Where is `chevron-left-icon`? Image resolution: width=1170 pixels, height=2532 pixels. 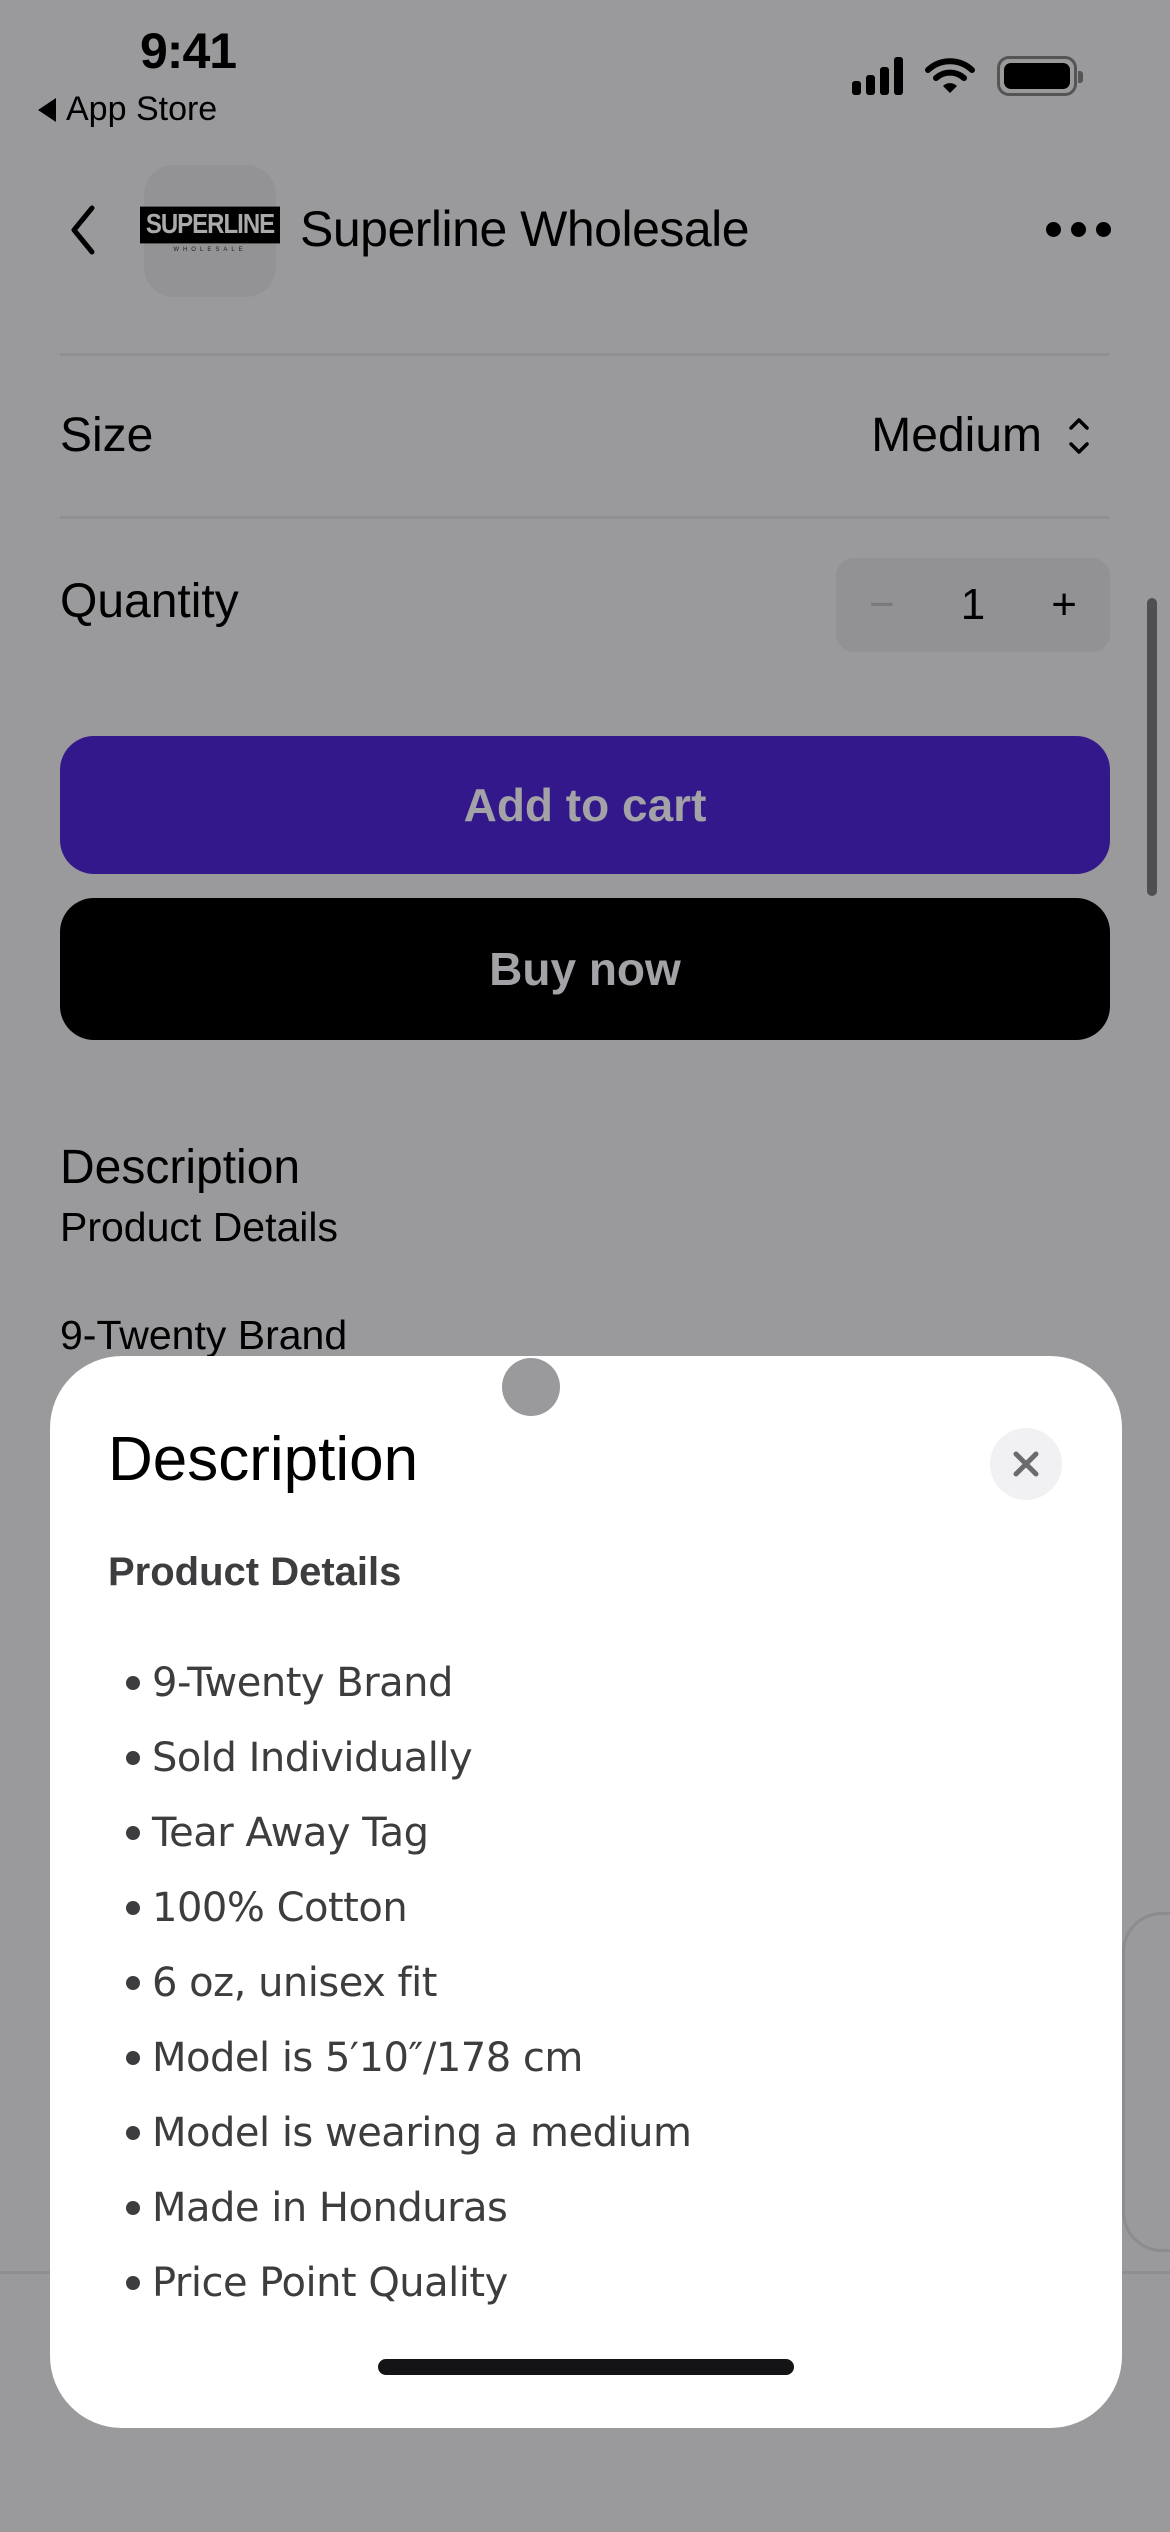
chevron-left-icon is located at coordinates (82, 230).